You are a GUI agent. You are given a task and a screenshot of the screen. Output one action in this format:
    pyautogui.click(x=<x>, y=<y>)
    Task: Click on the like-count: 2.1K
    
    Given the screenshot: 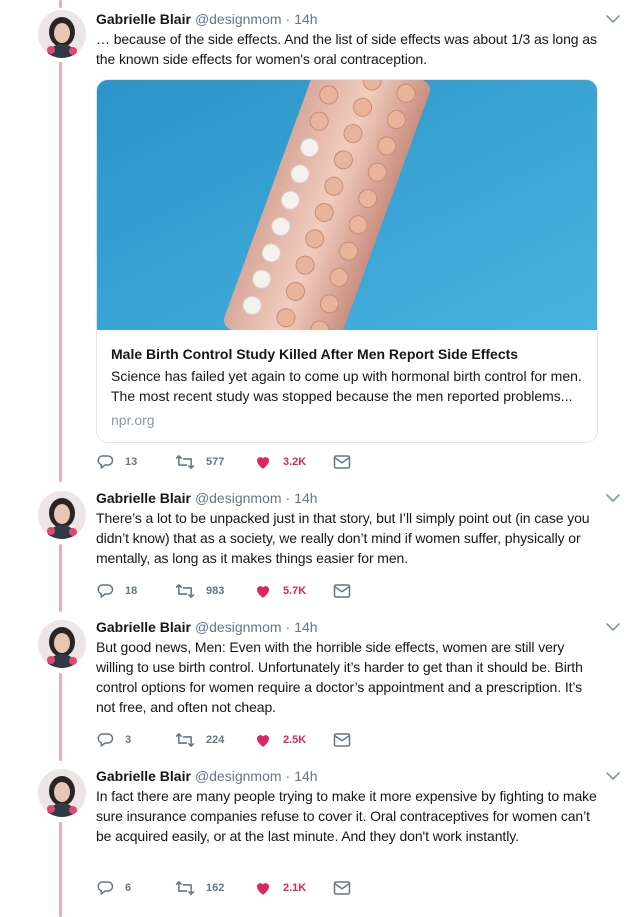 What is the action you would take?
    pyautogui.click(x=295, y=888)
    